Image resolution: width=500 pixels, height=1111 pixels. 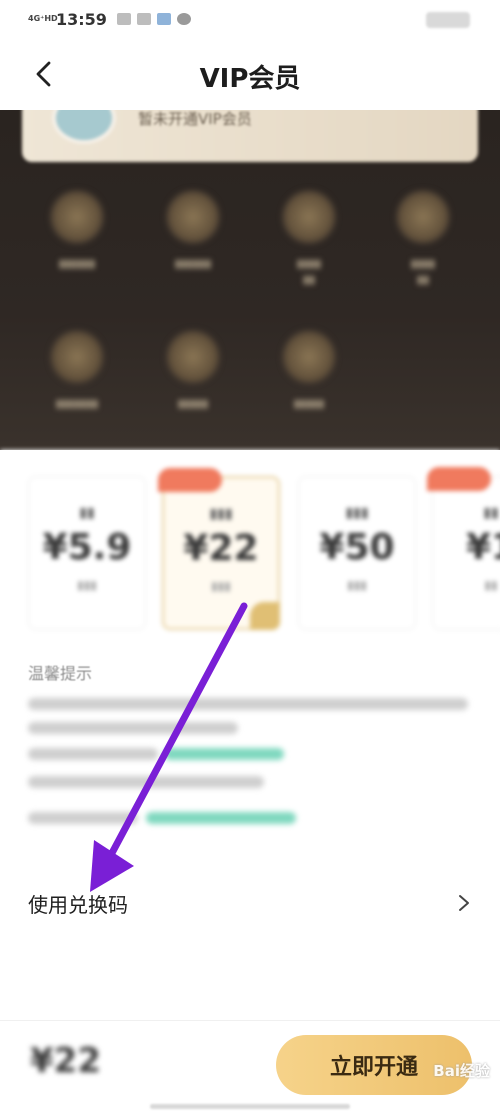 I want to click on network-indicator: 4G⁺HD, so click(x=43, y=18).